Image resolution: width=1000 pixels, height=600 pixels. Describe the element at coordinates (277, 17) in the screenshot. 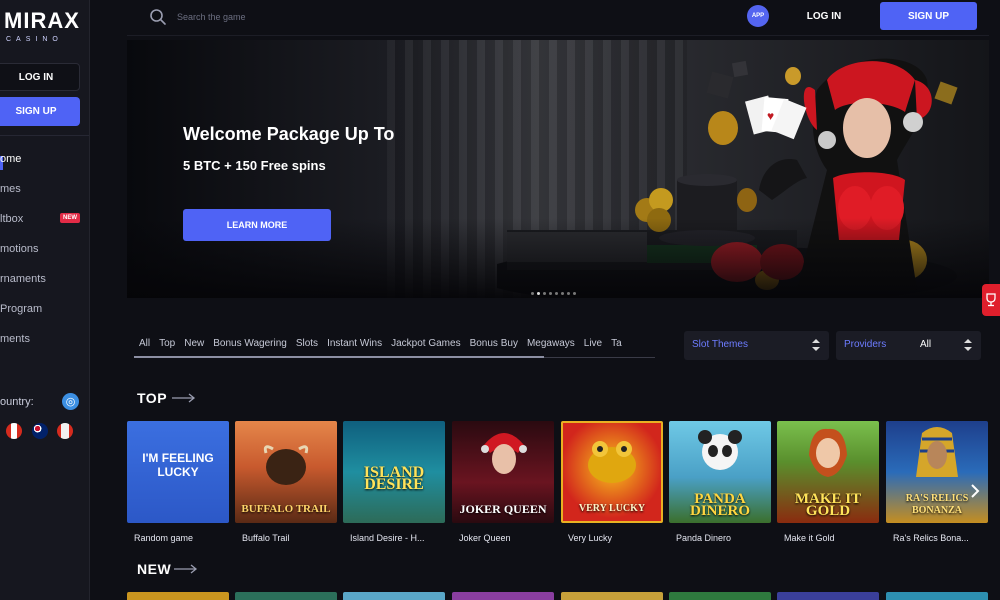

I see `search-input` at that location.